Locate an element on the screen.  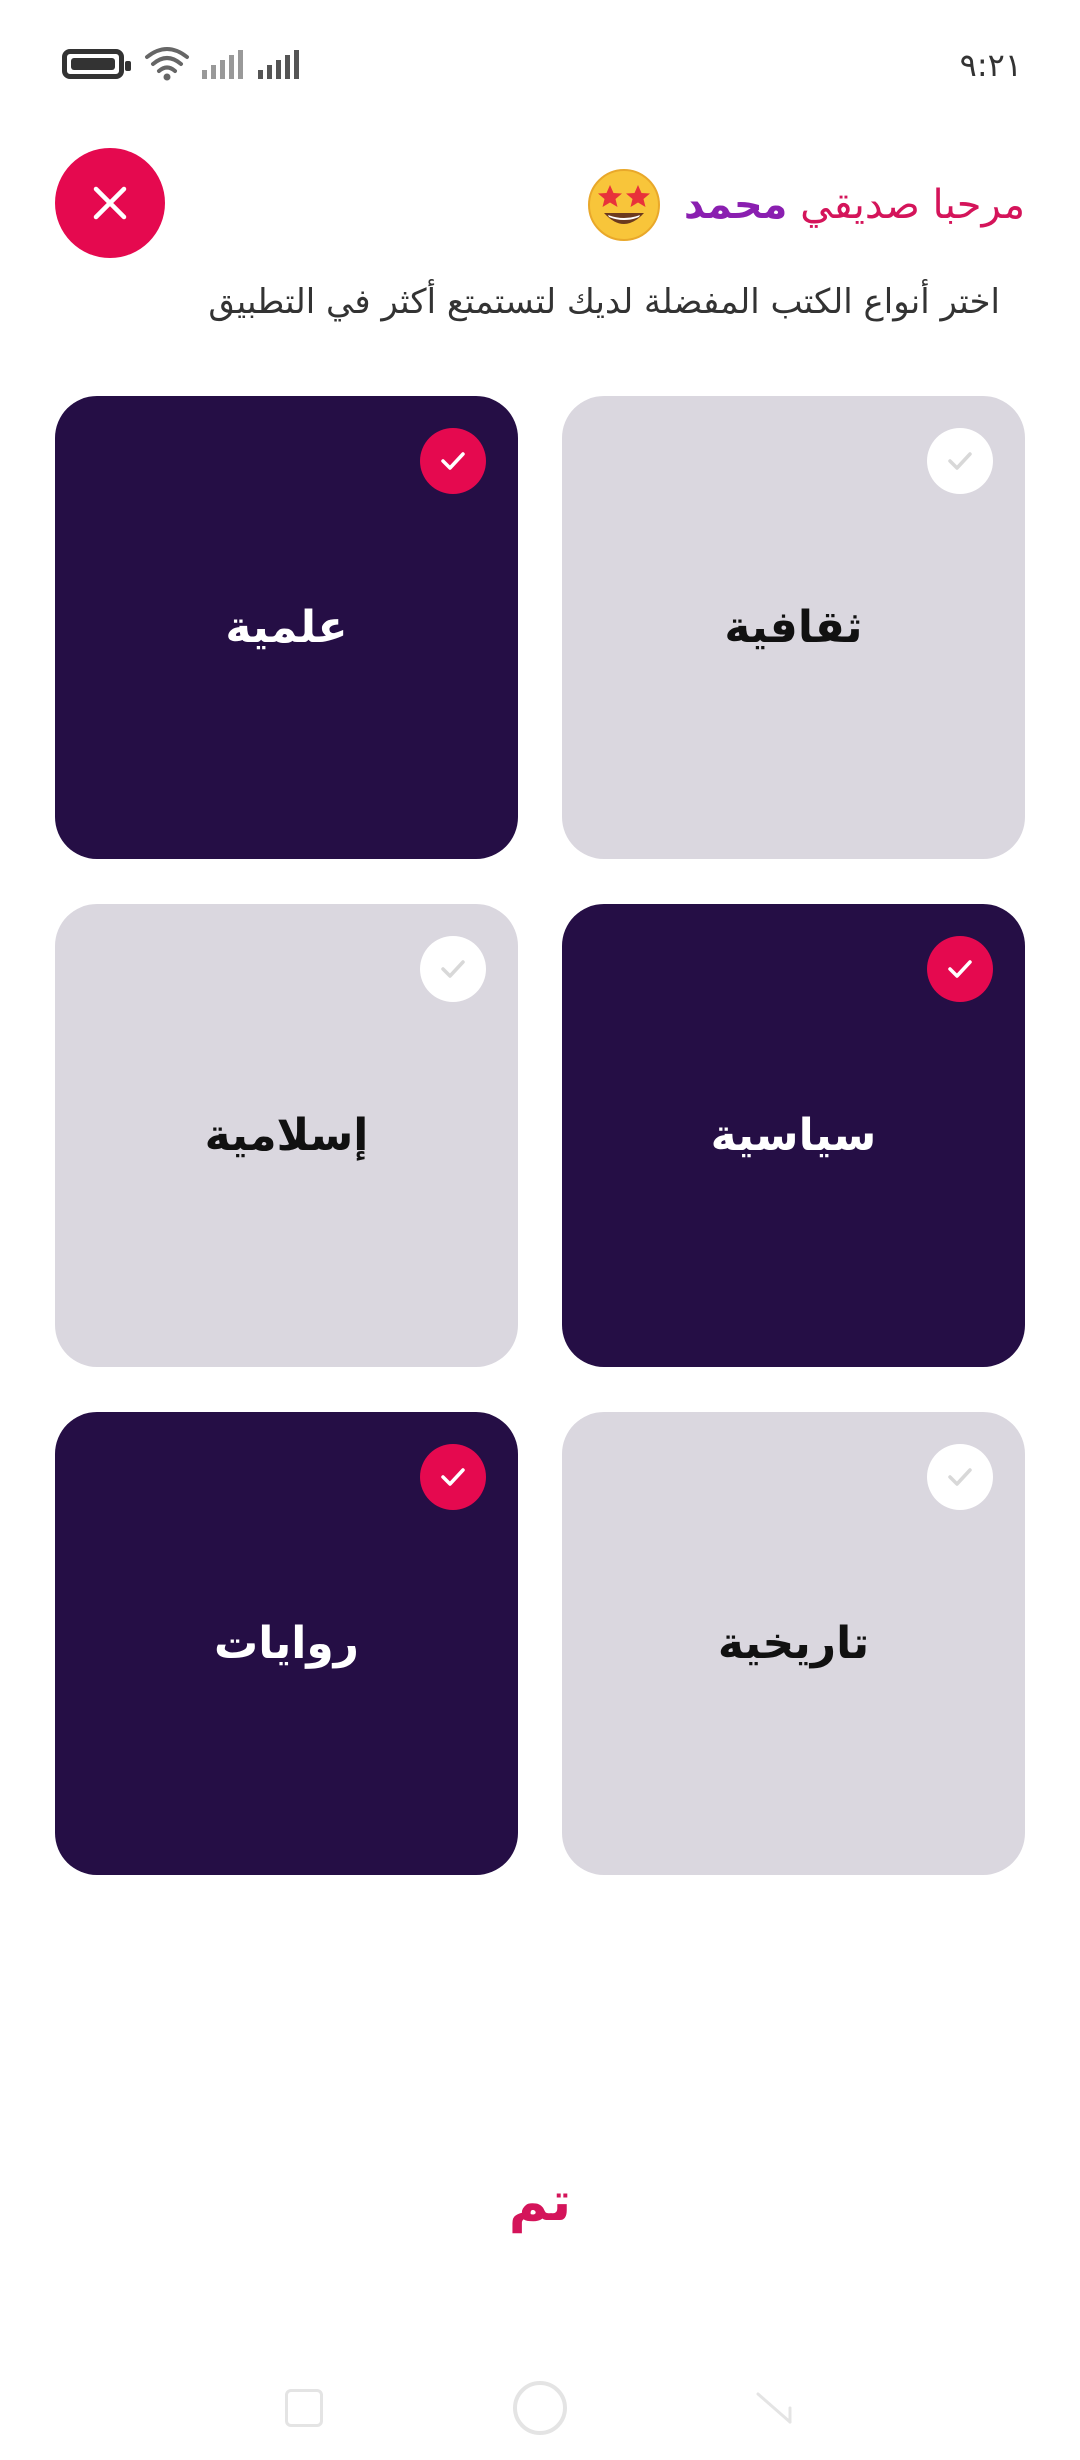
close-button is located at coordinates (110, 203).